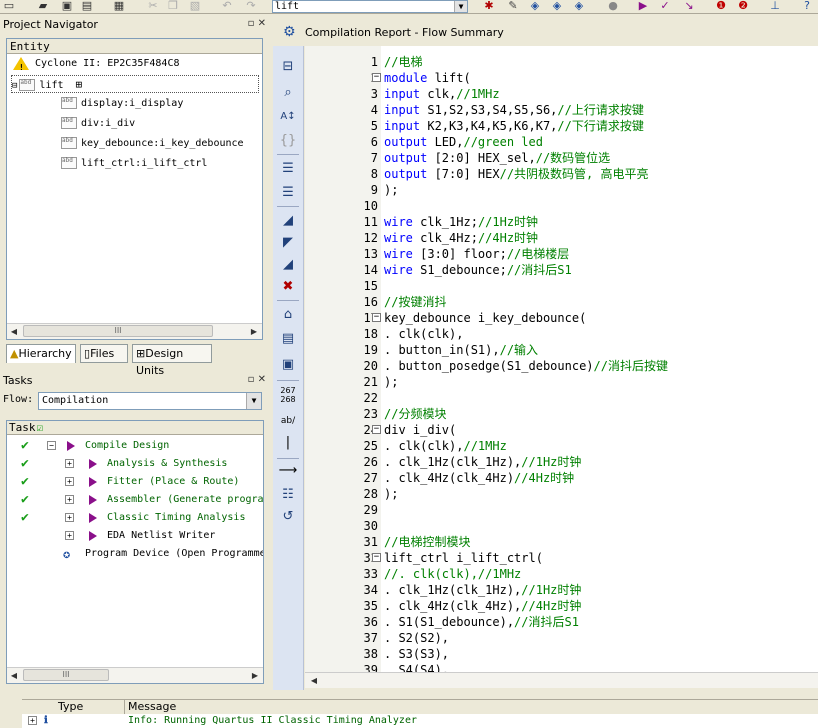 The height and width of the screenshot is (728, 818). I want to click on analysis-elaboration-icon: ✓, so click(665, 6).